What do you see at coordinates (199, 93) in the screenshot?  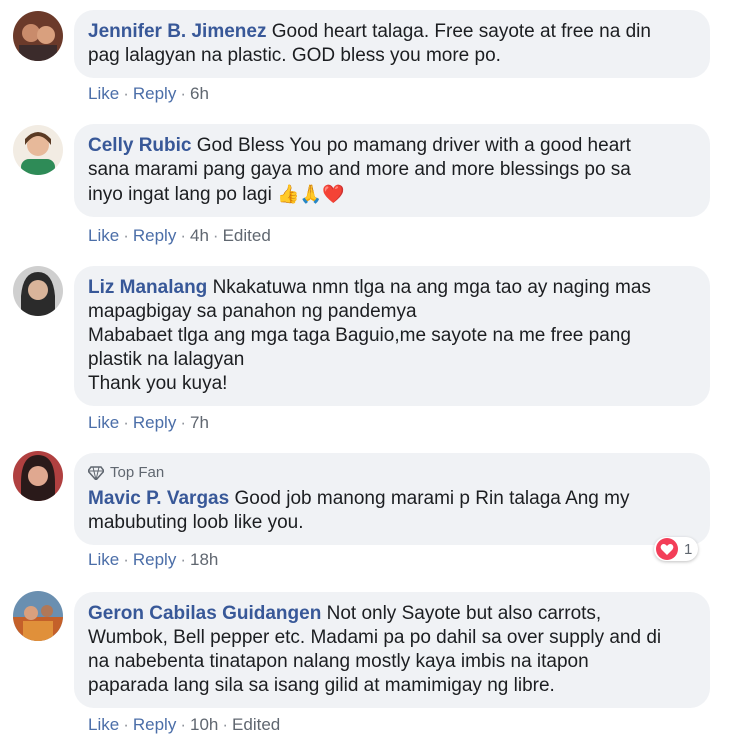 I see `timestamp: 6h` at bounding box center [199, 93].